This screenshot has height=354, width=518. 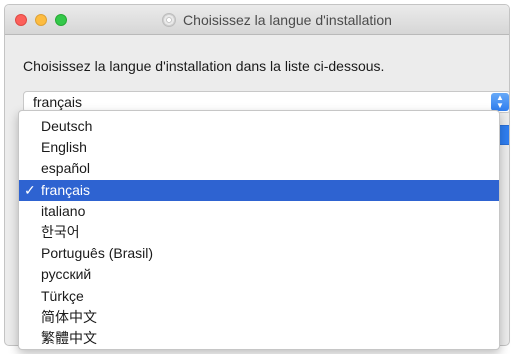 What do you see at coordinates (62, 295) in the screenshot?
I see `language-option-label: Türkçe` at bounding box center [62, 295].